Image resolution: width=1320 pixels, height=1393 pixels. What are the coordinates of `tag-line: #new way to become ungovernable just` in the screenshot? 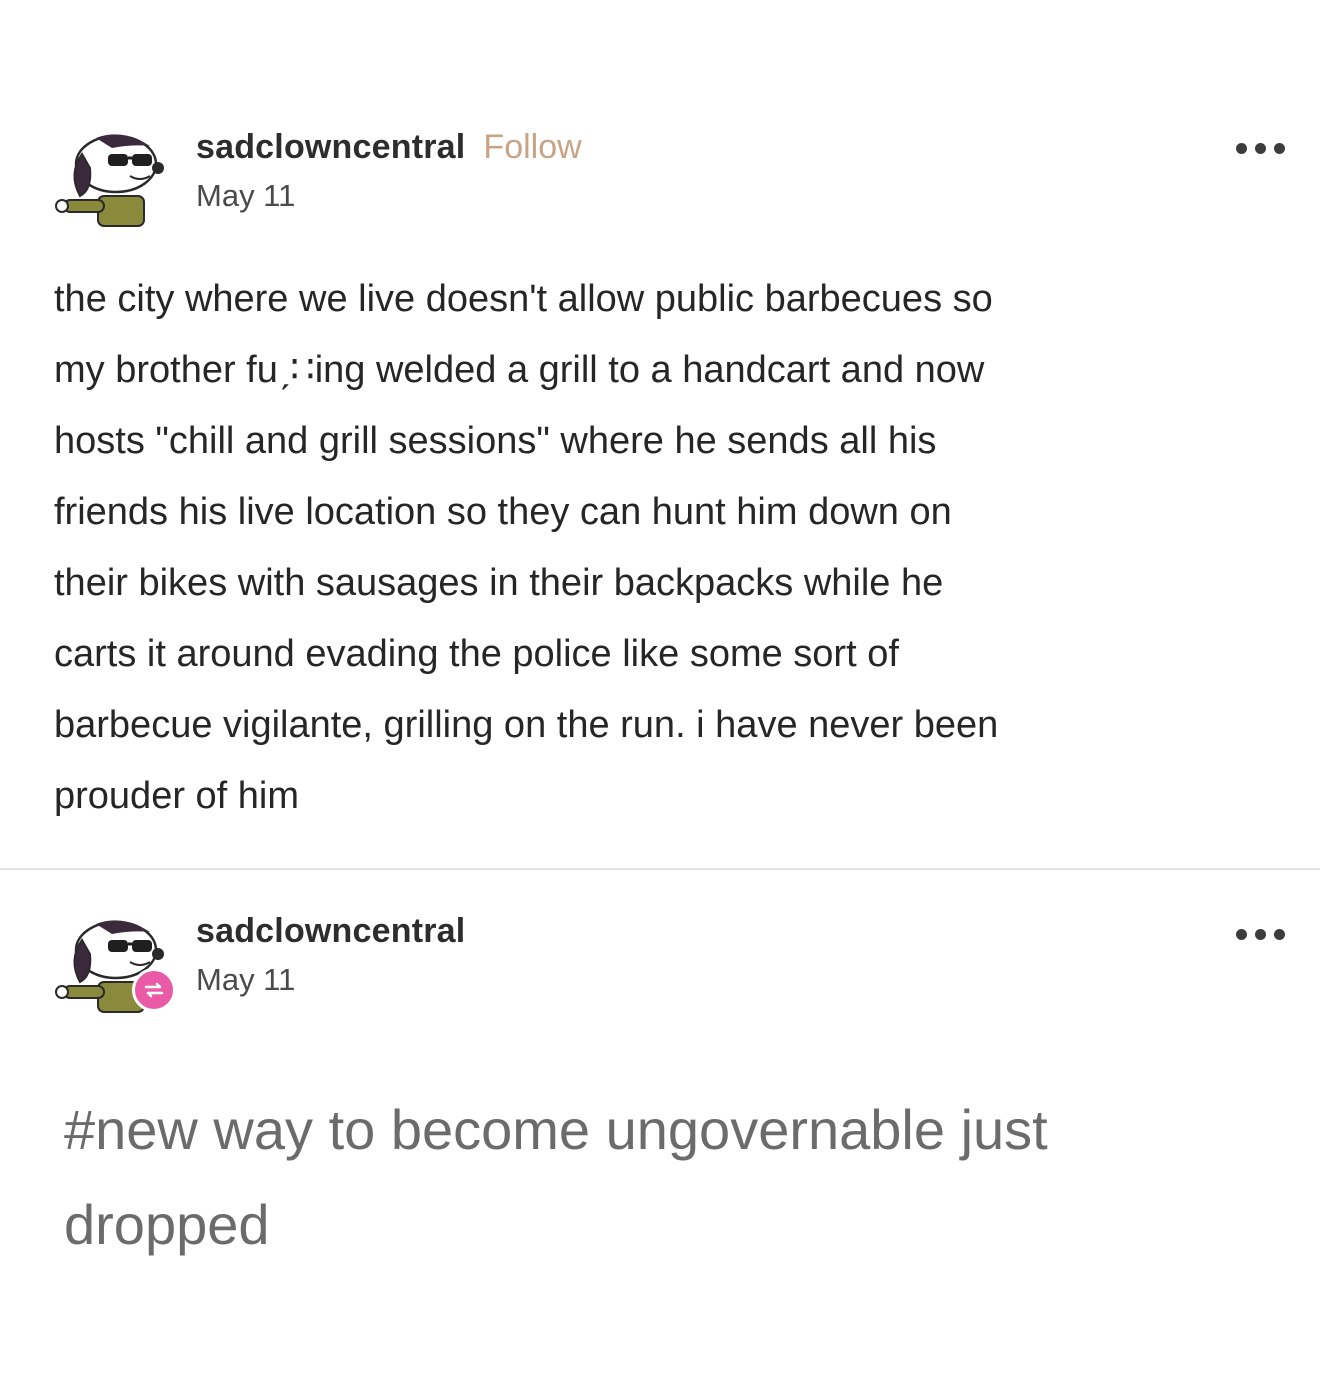 It's located at (674, 1129).